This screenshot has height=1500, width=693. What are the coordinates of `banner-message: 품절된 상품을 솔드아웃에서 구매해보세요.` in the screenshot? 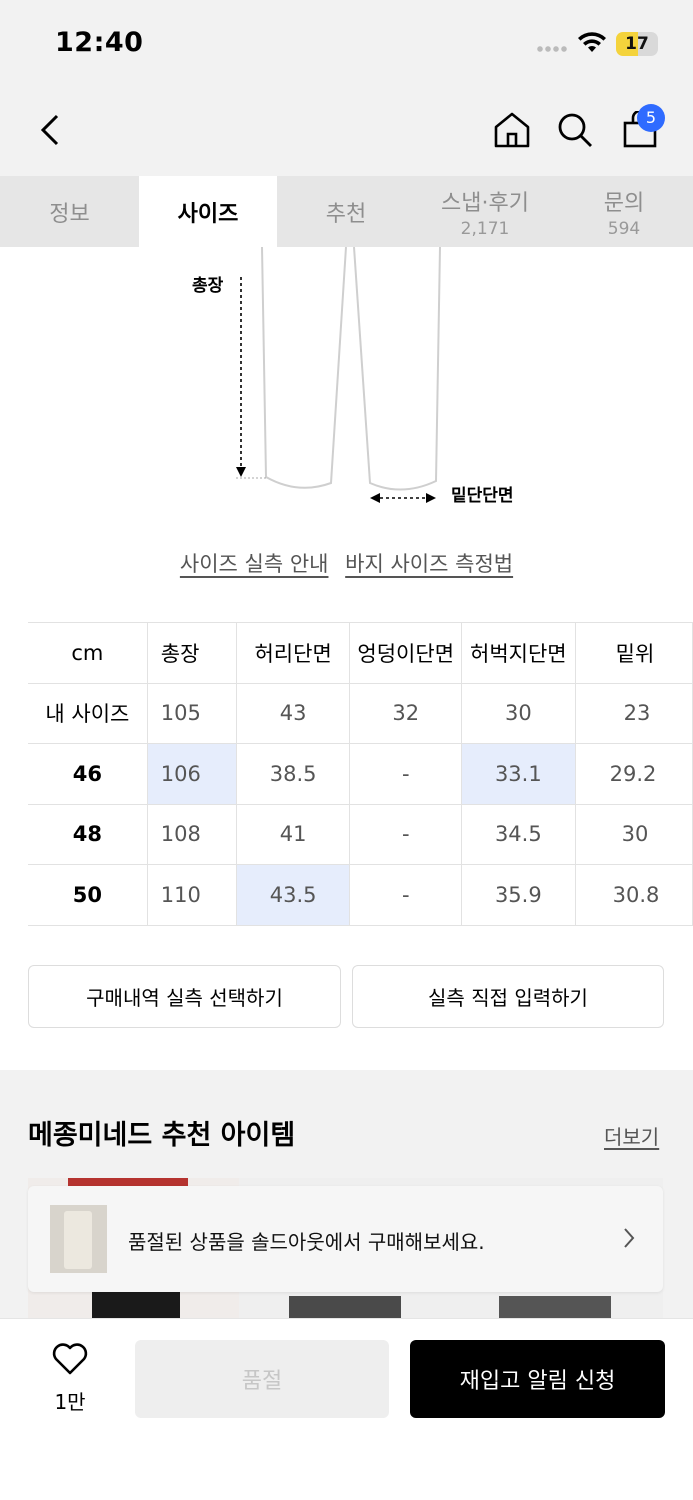 It's located at (306, 1242).